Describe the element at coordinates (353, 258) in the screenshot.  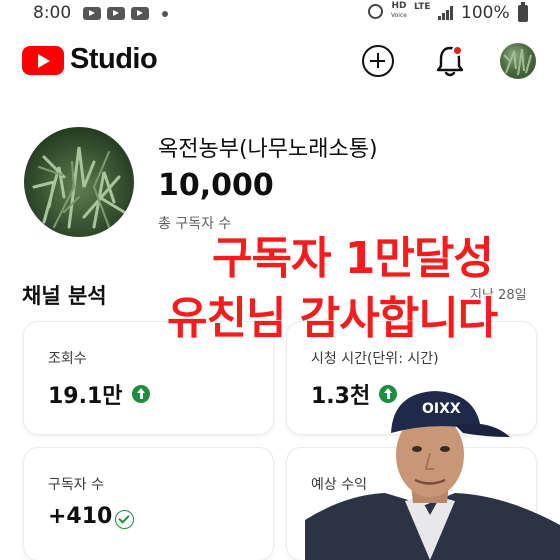
I see `overlay-caption-line1: 구독자 1만달성` at that location.